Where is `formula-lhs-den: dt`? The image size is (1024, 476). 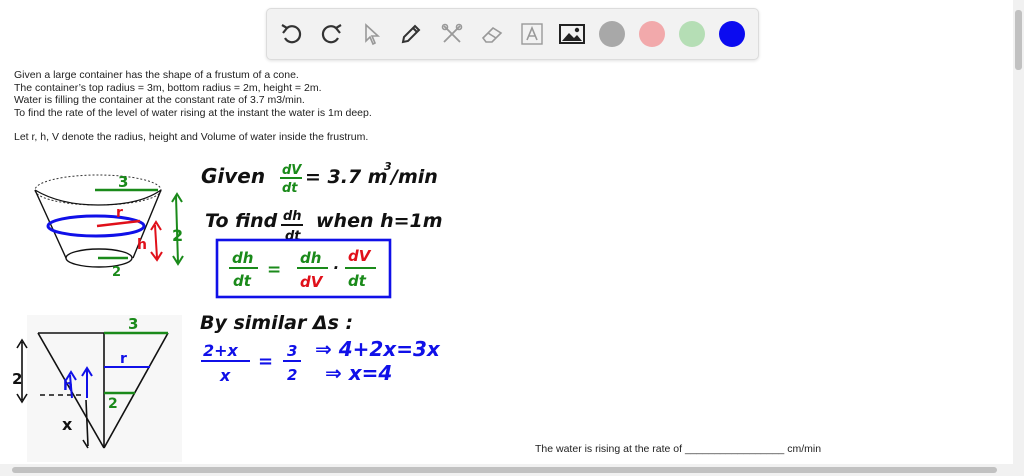
formula-lhs-den: dt is located at coordinates (242, 281).